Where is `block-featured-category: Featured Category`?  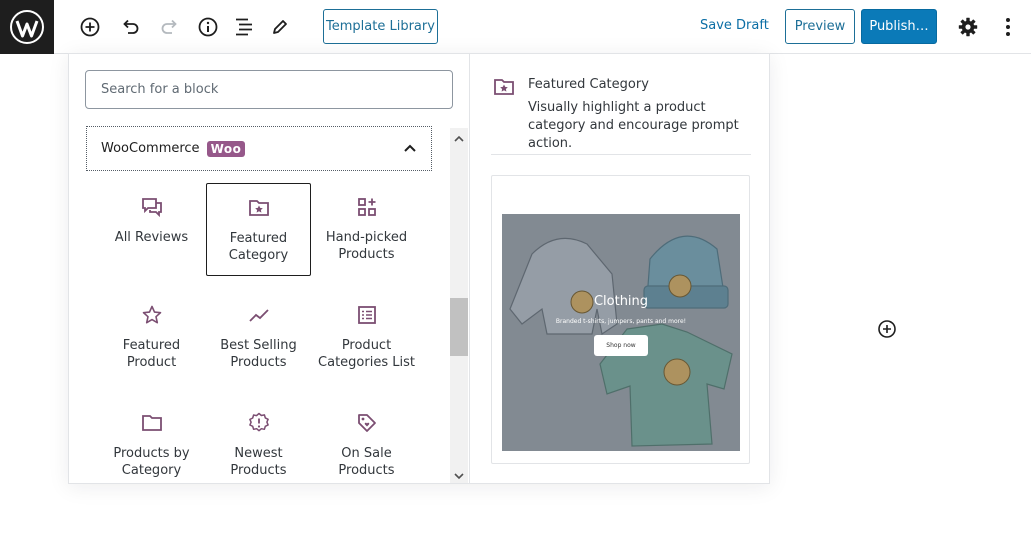
block-featured-category: Featured Category is located at coordinates (258, 229).